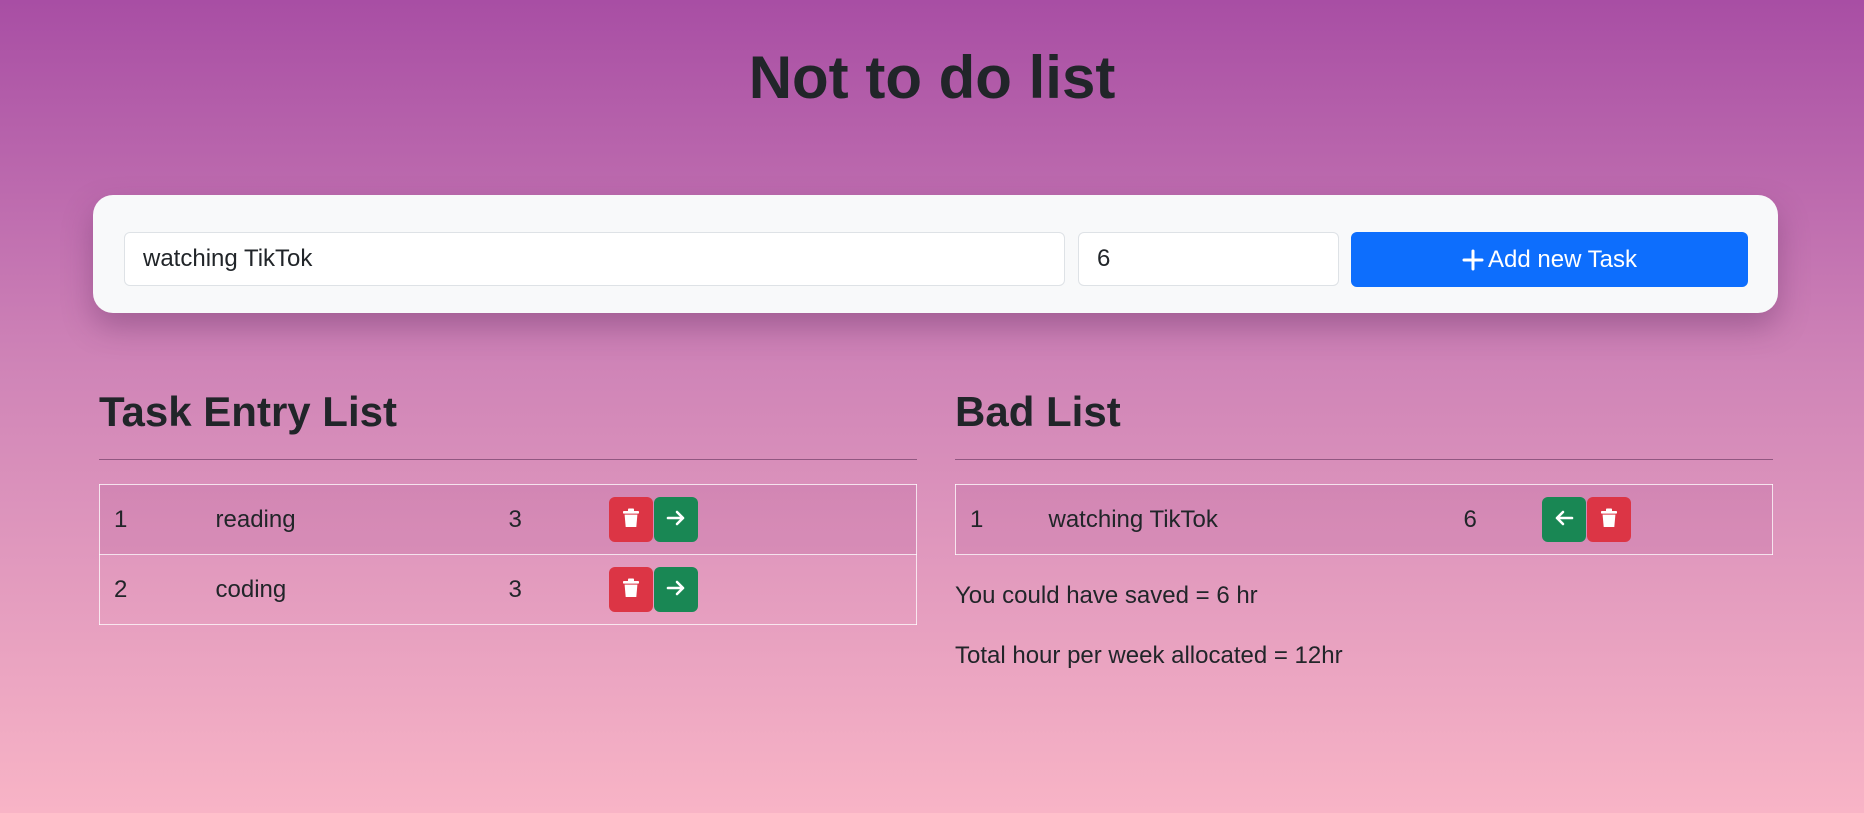 Image resolution: width=1864 pixels, height=813 pixels. Describe the element at coordinates (157, 589) in the screenshot. I see `row-index: 2` at that location.